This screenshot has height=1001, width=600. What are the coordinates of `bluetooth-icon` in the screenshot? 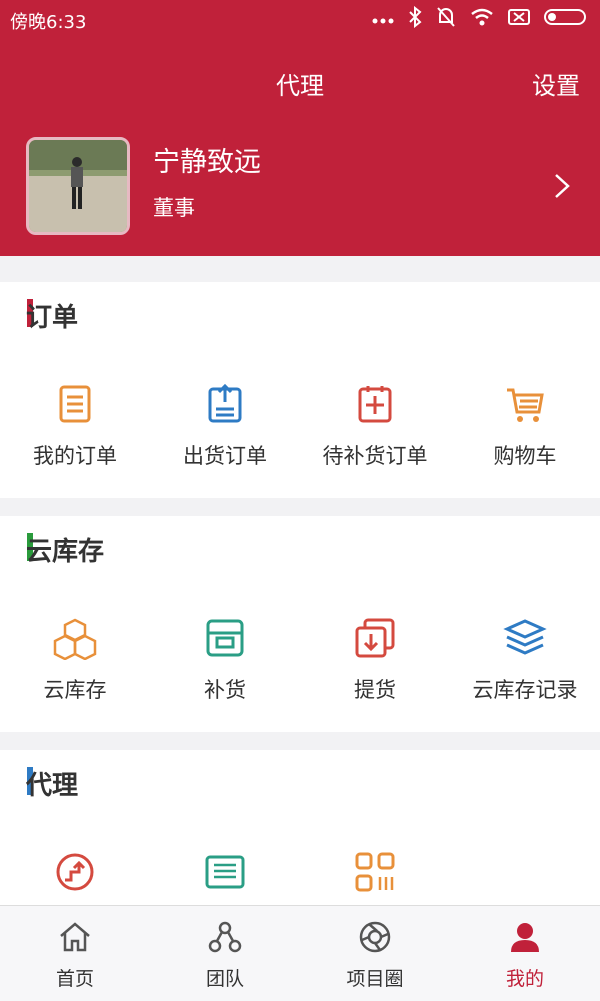 It's located at (415, 19).